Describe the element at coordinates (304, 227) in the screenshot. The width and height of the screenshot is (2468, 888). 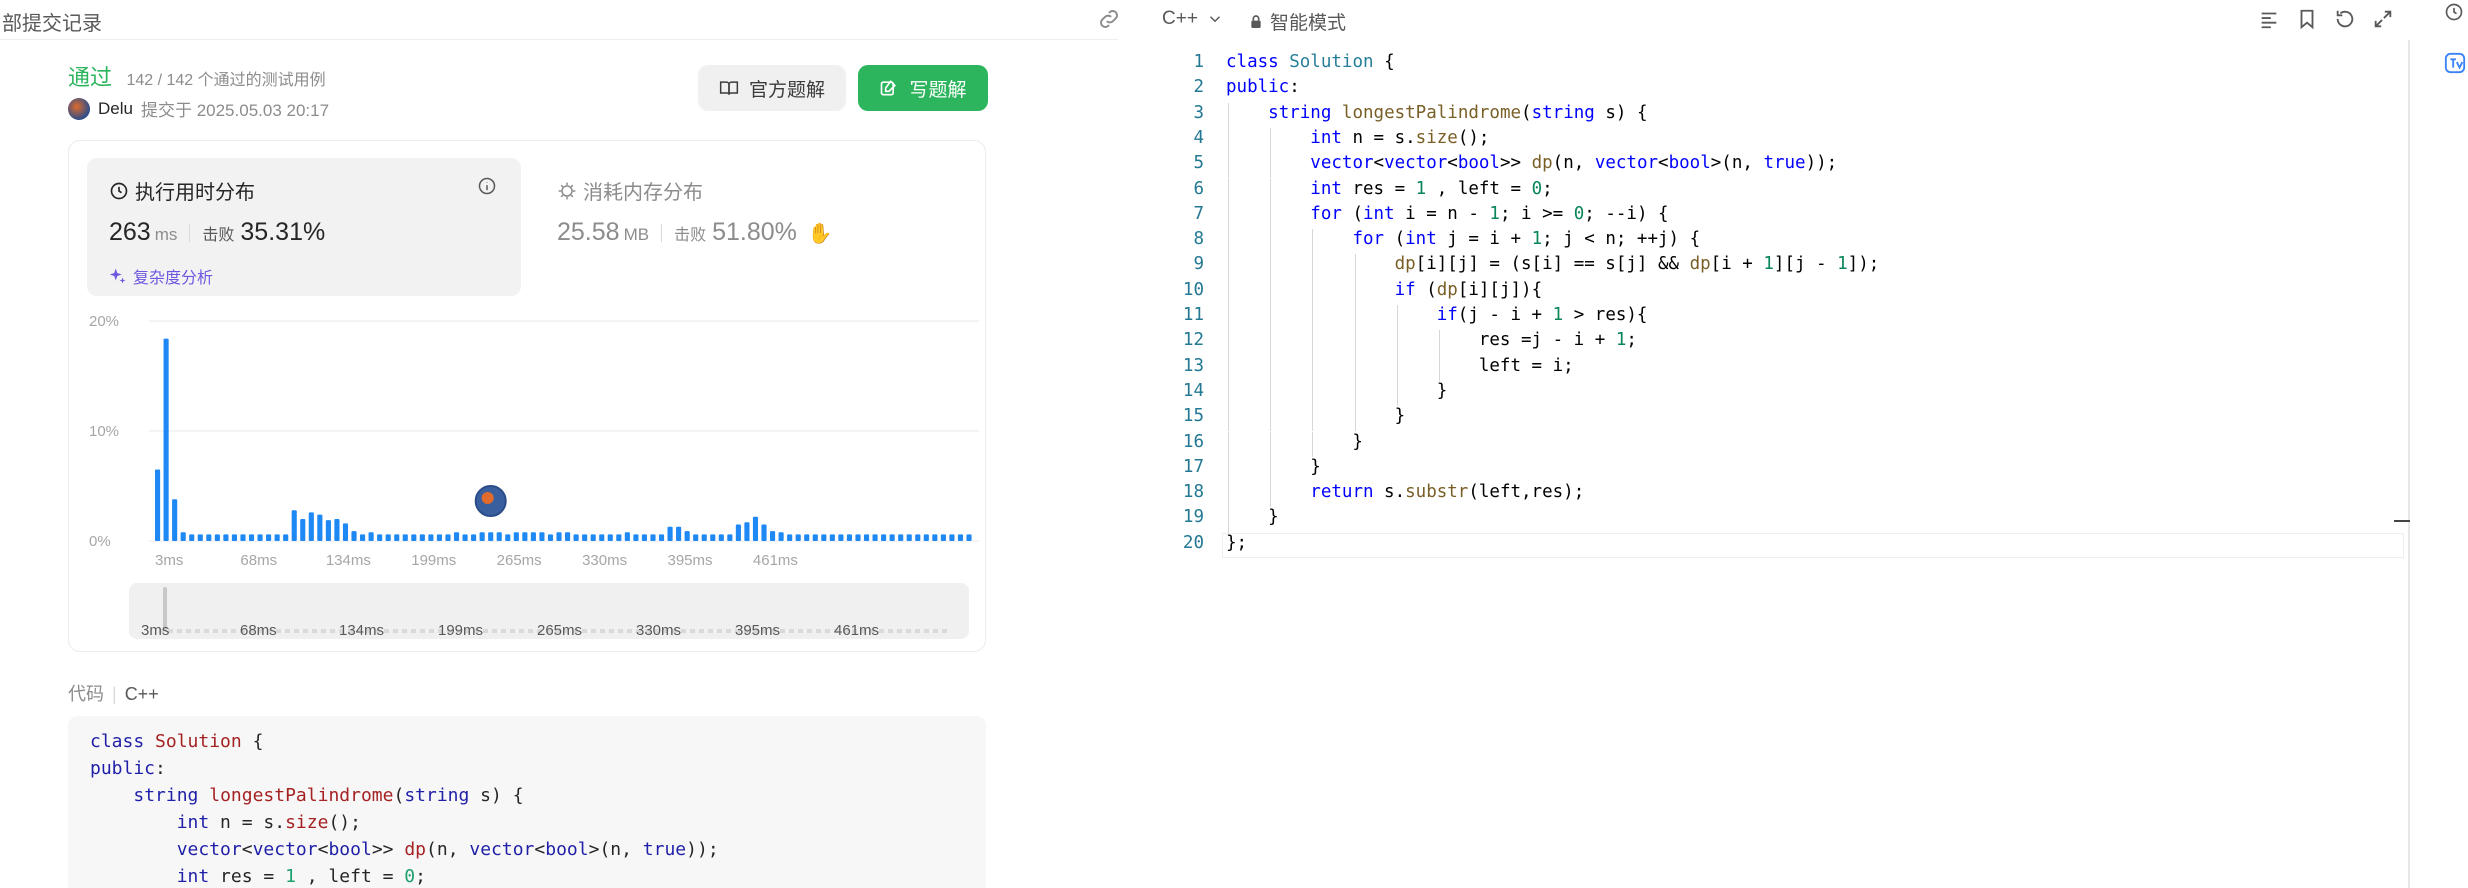
I see `runtime-panel: 执行用时分布 263 ms 击败 35.31% 复杂度分析` at that location.